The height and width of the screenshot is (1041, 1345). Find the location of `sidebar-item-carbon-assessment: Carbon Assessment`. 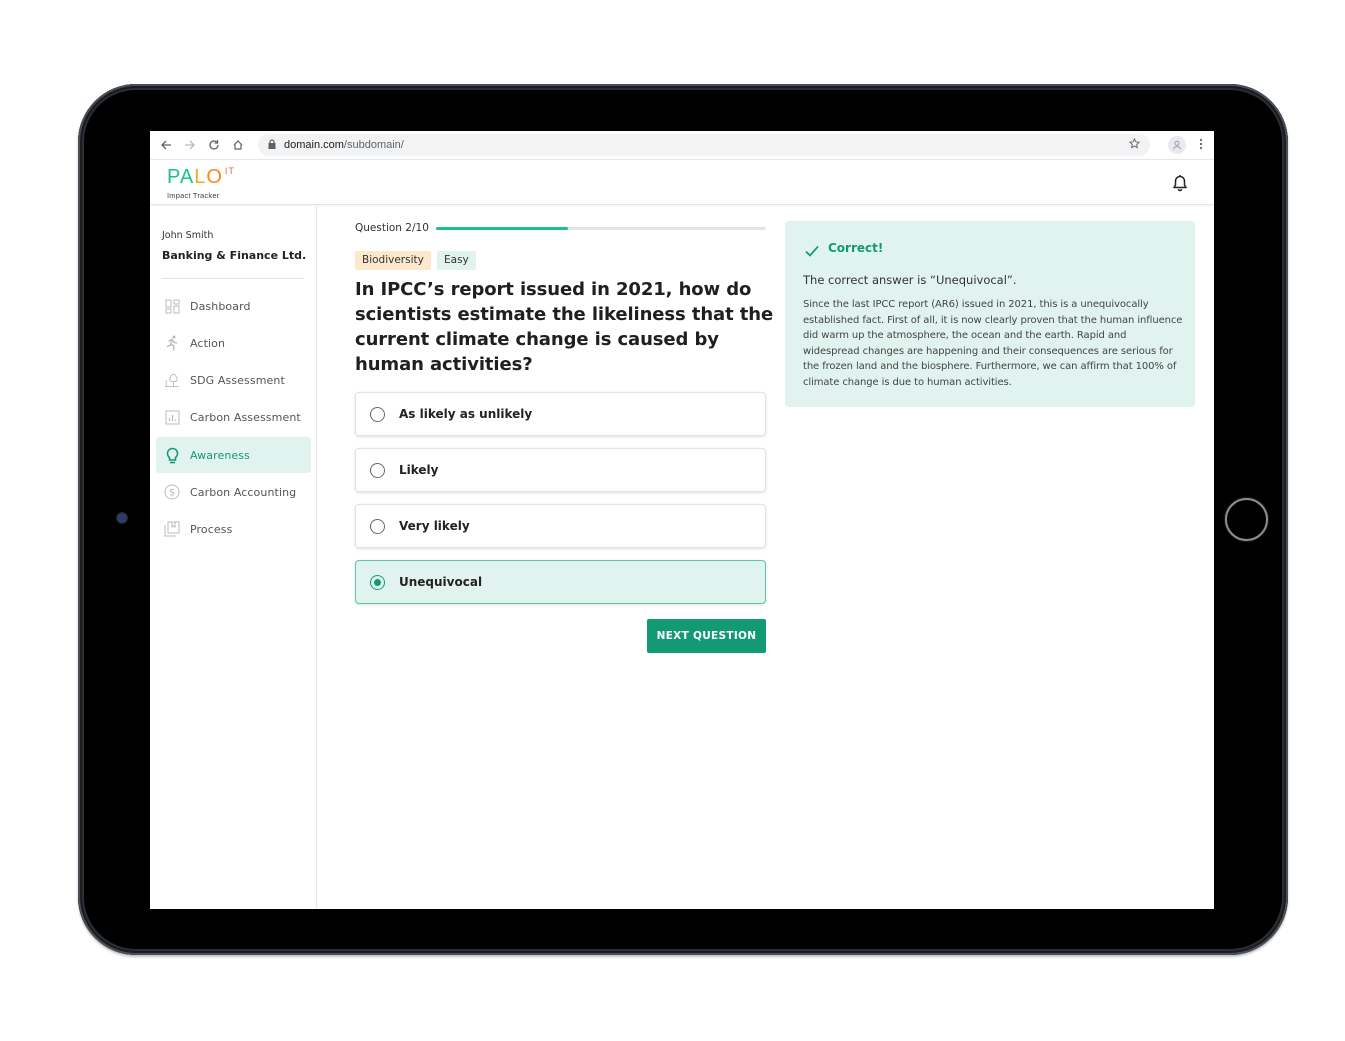

sidebar-item-carbon-assessment: Carbon Assessment is located at coordinates (233, 417).